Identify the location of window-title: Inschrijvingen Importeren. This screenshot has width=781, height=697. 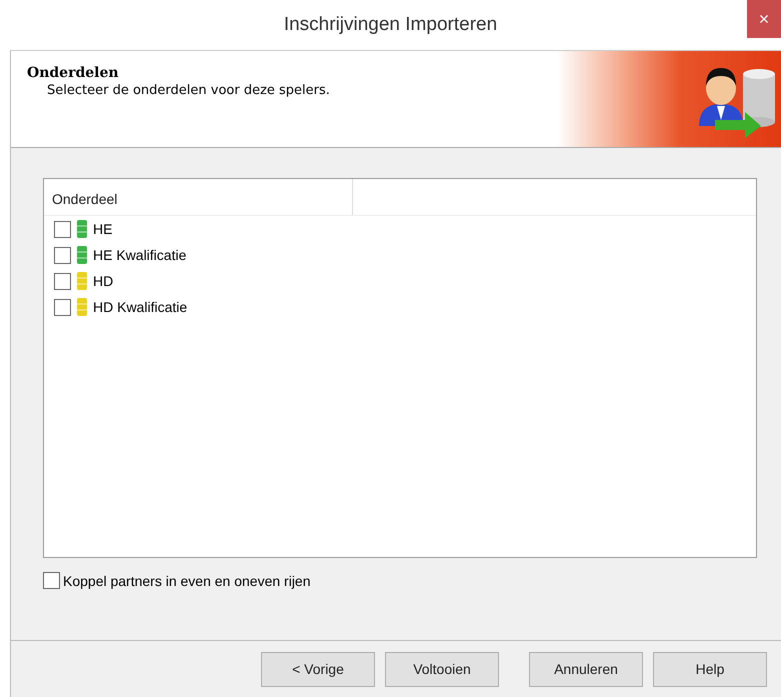
(391, 25).